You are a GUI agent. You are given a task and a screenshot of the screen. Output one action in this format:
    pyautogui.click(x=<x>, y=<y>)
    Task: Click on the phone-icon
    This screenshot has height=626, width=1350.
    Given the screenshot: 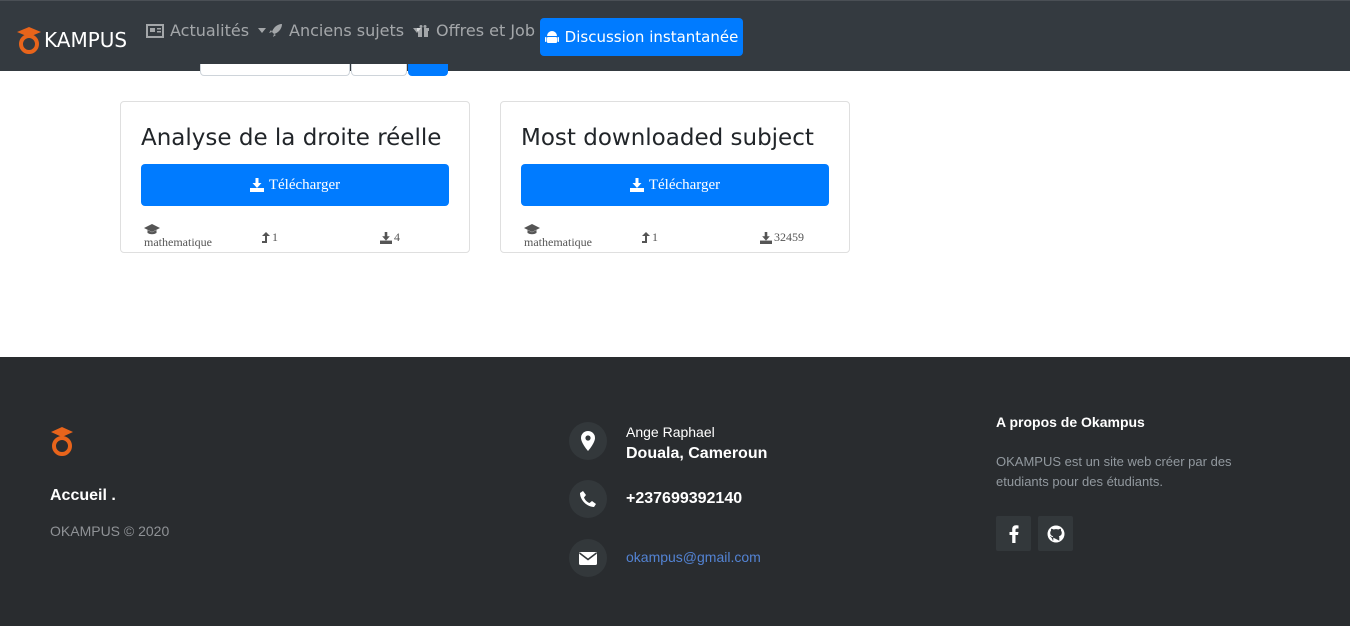 What is the action you would take?
    pyautogui.click(x=588, y=499)
    